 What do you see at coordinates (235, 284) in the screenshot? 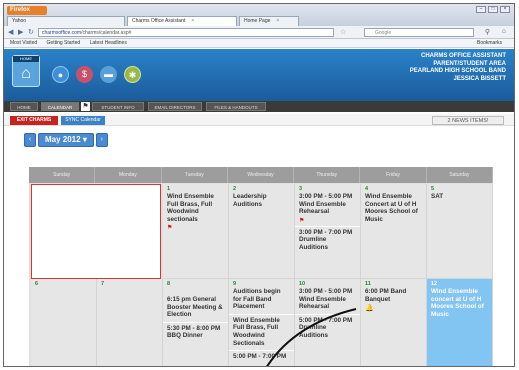
I see `day-number: 9` at bounding box center [235, 284].